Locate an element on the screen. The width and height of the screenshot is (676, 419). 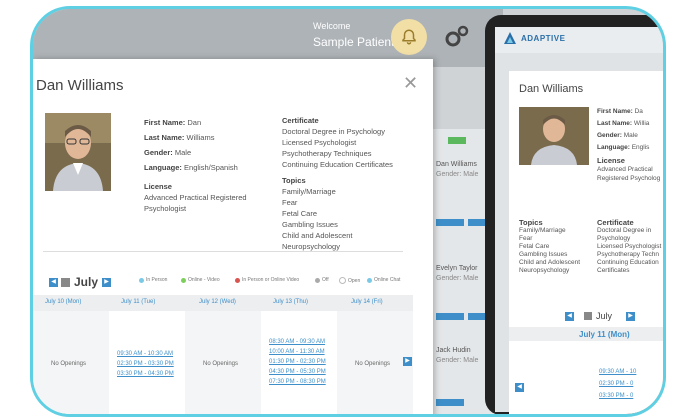
first-name-value: Dan is located at coordinates (194, 122).